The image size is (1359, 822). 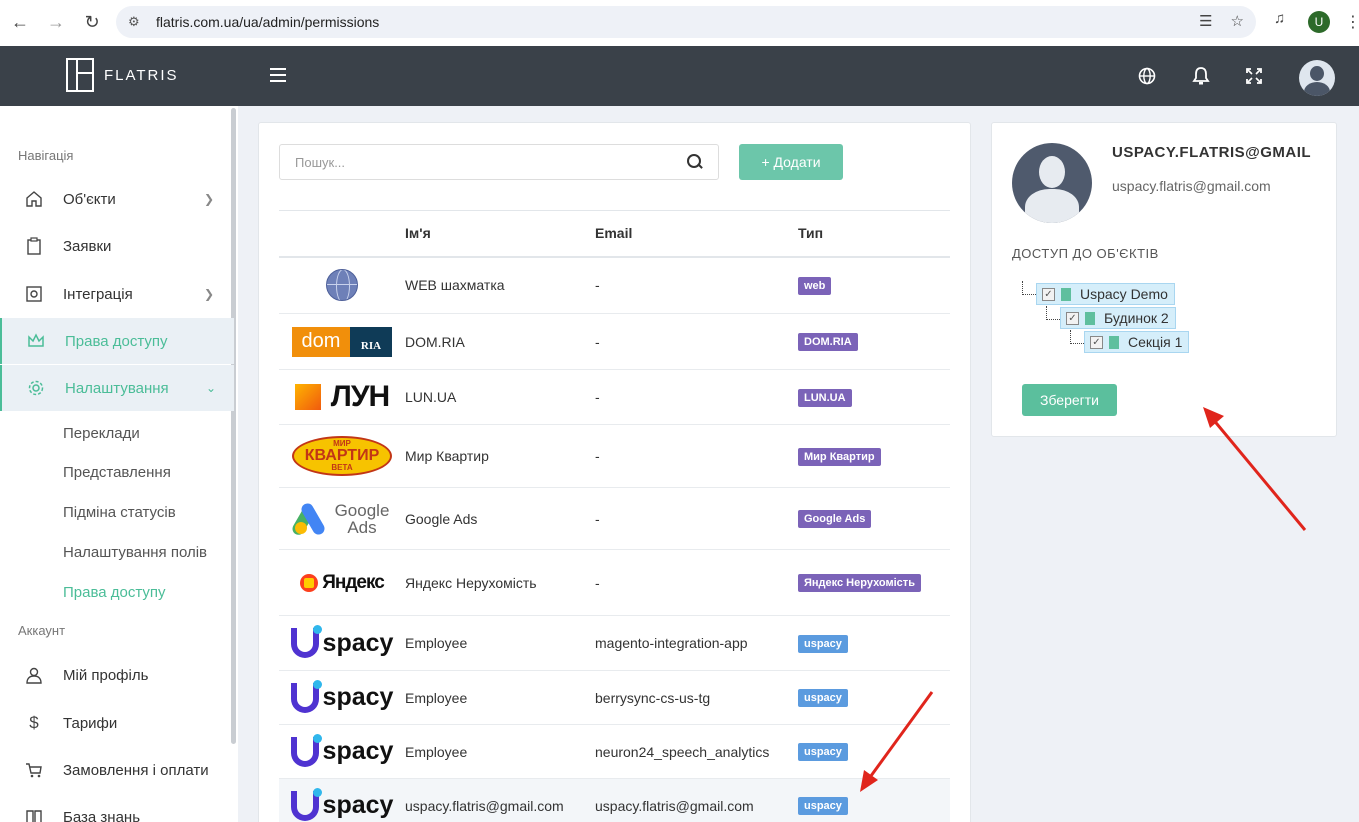 I want to click on search-icon, so click(x=695, y=162).